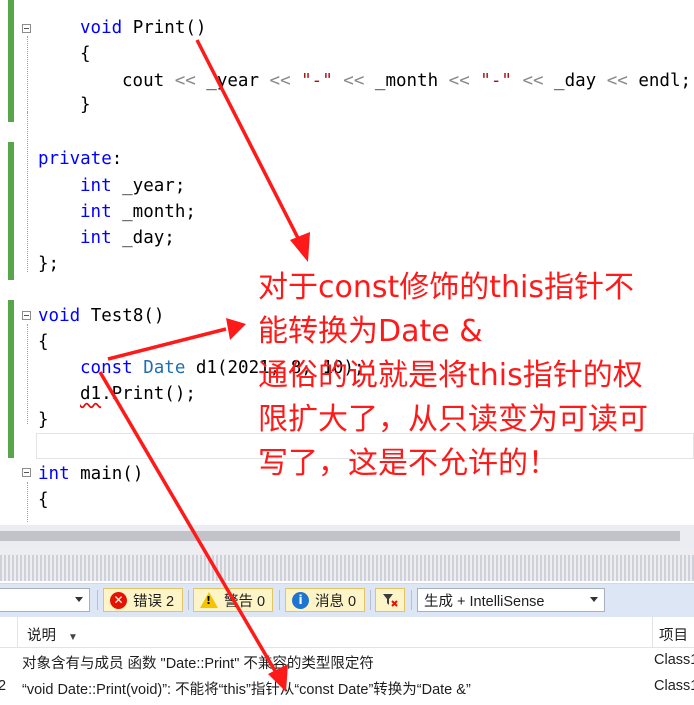  Describe the element at coordinates (127, 238) in the screenshot. I see `code-line-member-day: int _day;` at that location.